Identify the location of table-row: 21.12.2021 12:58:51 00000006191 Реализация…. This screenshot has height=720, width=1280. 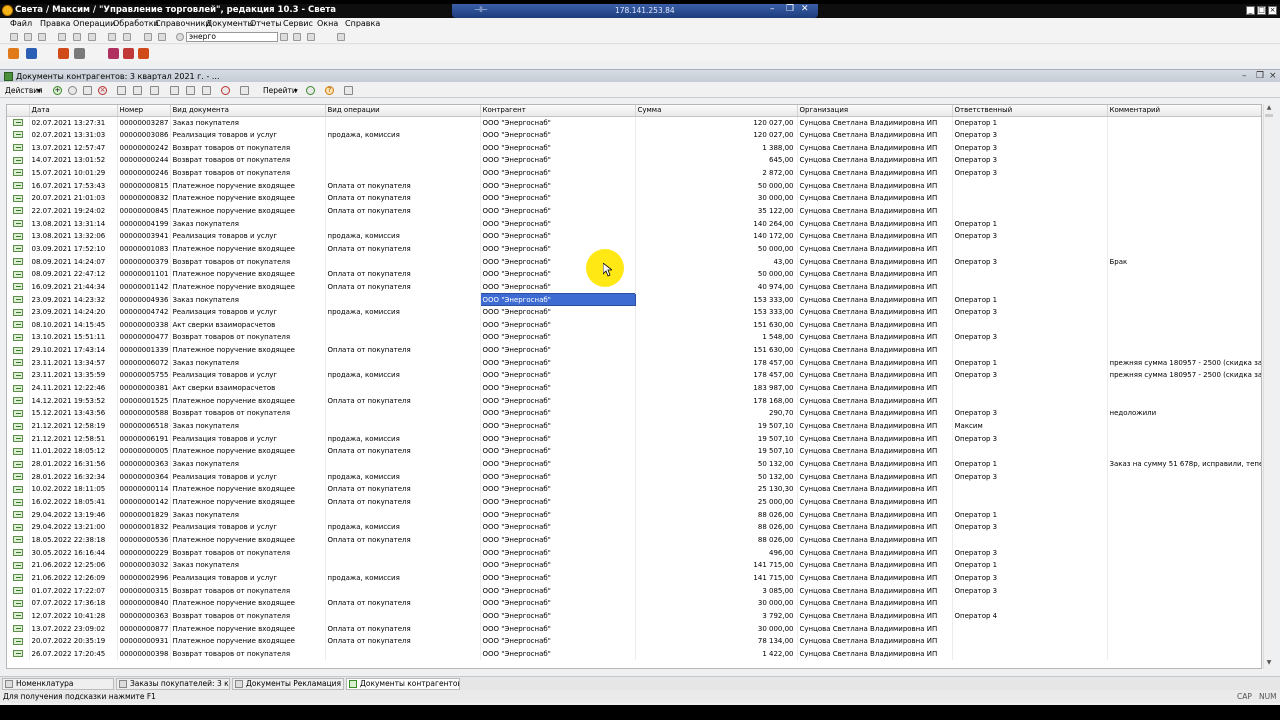
(634, 439).